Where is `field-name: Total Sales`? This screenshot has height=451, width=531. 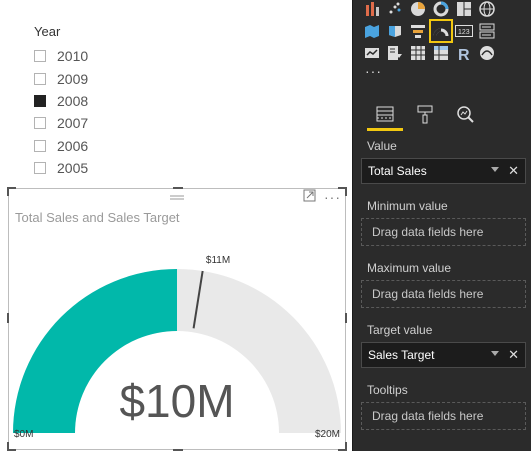 field-name: Total Sales is located at coordinates (397, 171).